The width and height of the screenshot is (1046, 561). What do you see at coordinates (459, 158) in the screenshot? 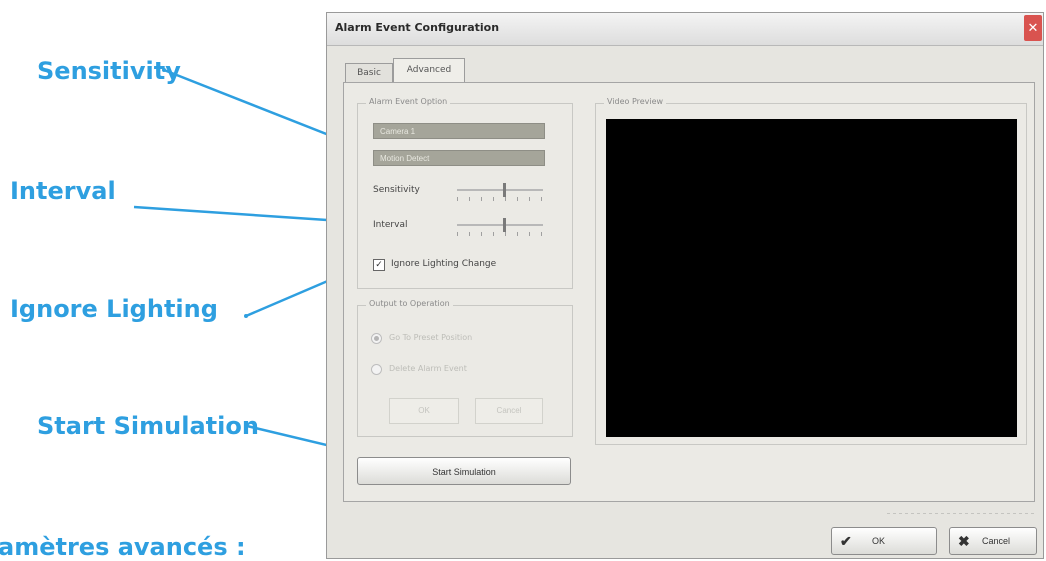
I see `mode-select: Motion Detect` at bounding box center [459, 158].